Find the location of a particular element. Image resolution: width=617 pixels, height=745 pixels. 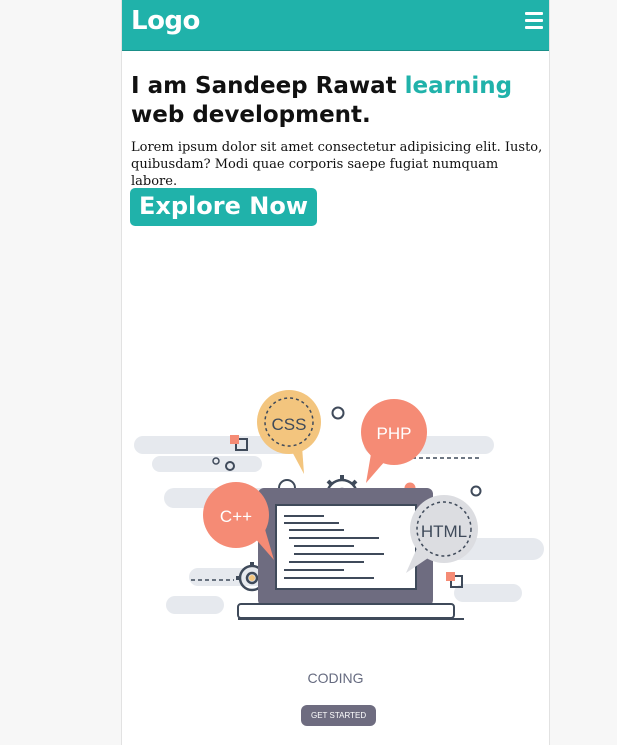

navbar: Logo is located at coordinates (335, 25).